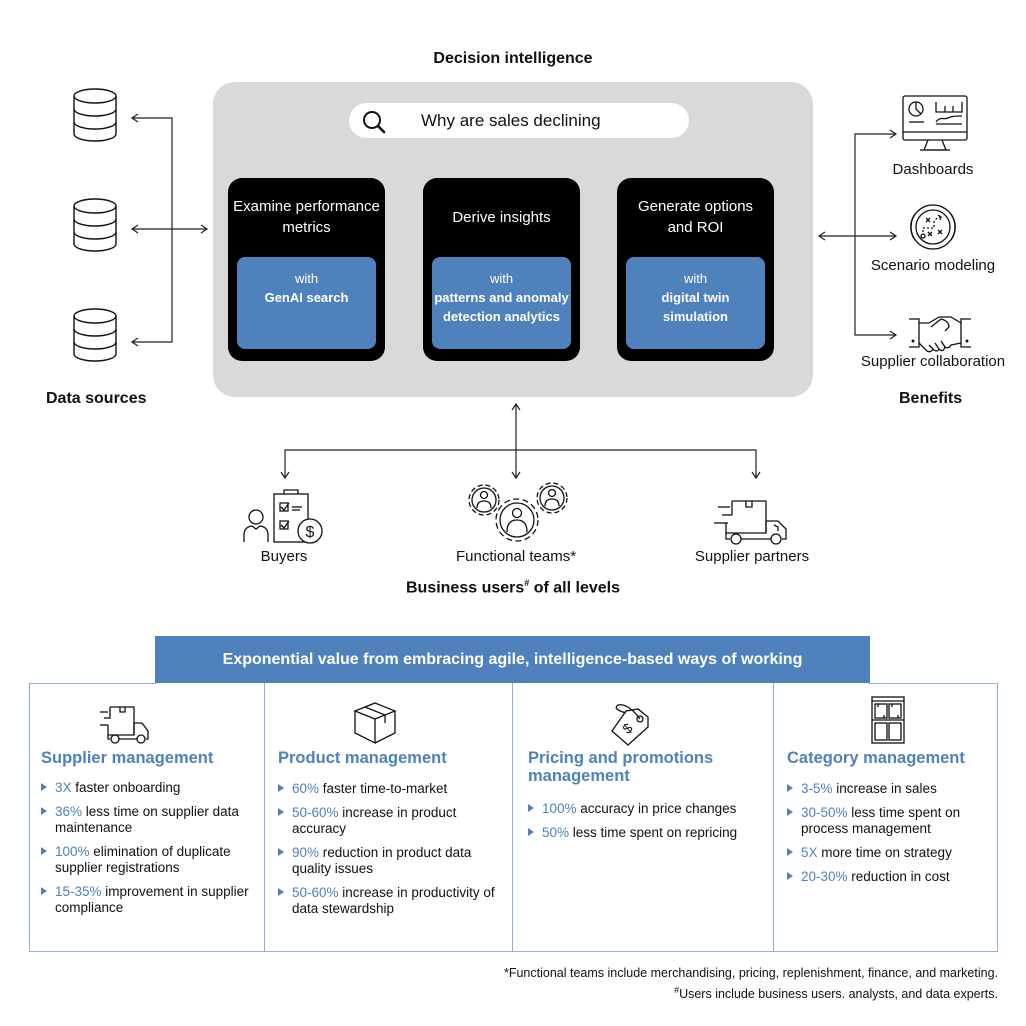  Describe the element at coordinates (96, 398) in the screenshot. I see `data-sources-label: Data sources` at that location.